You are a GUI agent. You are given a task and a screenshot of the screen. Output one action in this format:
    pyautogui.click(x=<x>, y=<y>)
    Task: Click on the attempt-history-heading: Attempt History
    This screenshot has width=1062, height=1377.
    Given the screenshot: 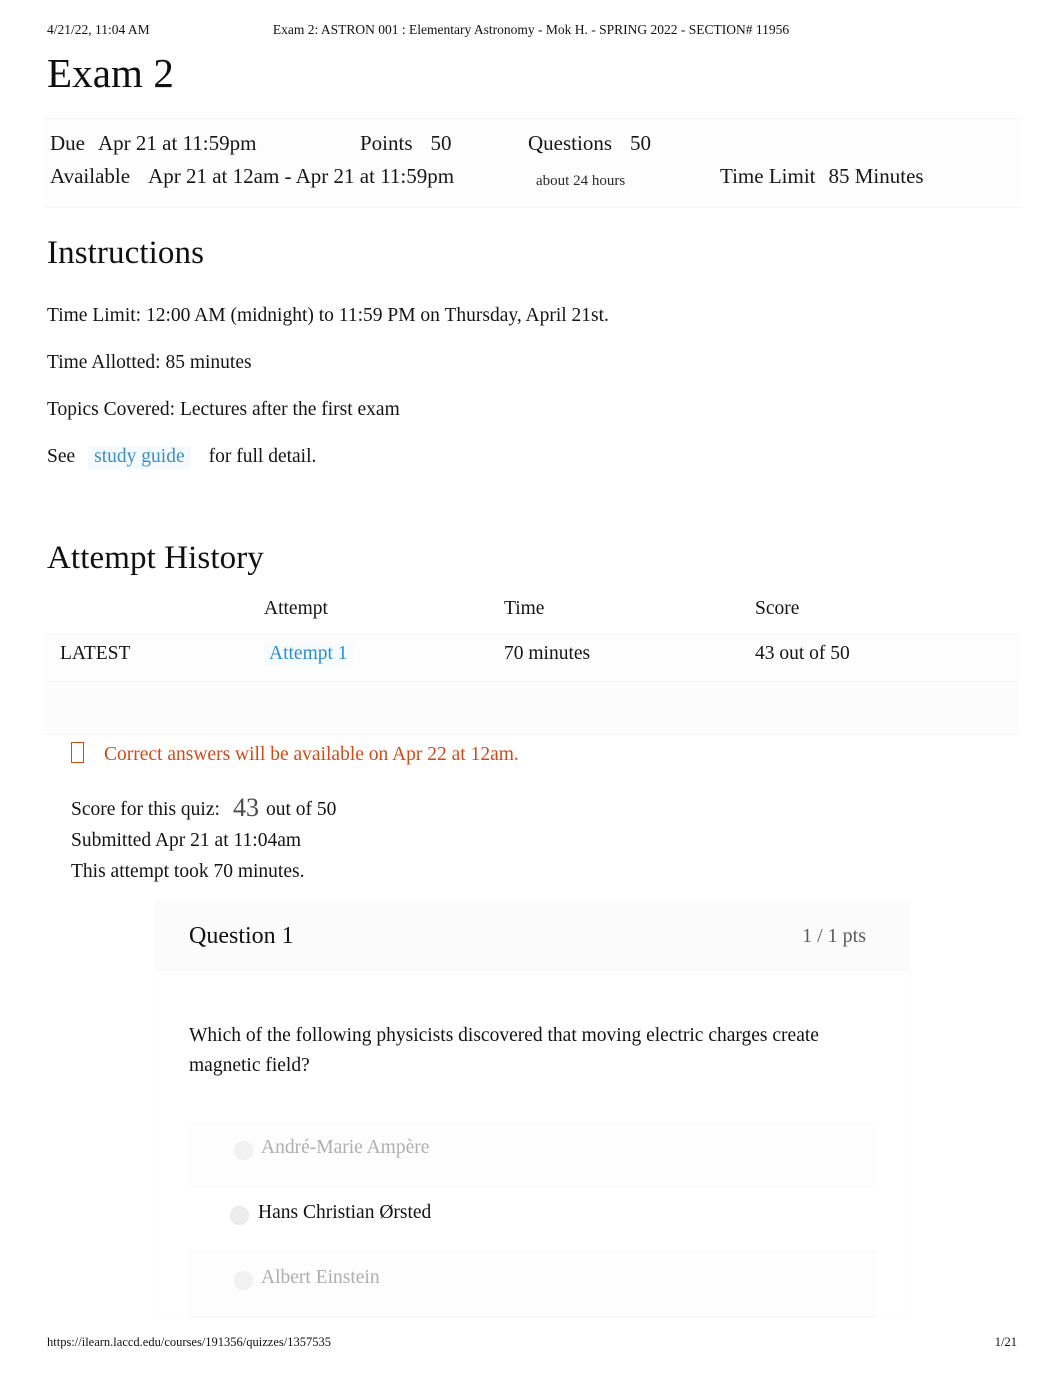 What is the action you would take?
    pyautogui.click(x=155, y=558)
    